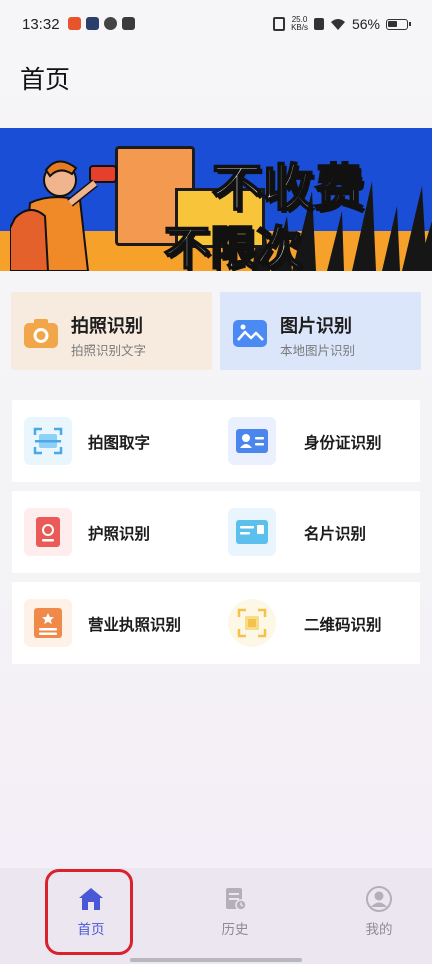  Describe the element at coordinates (135, 625) in the screenshot. I see `feature-label: 营业执照识别` at that location.